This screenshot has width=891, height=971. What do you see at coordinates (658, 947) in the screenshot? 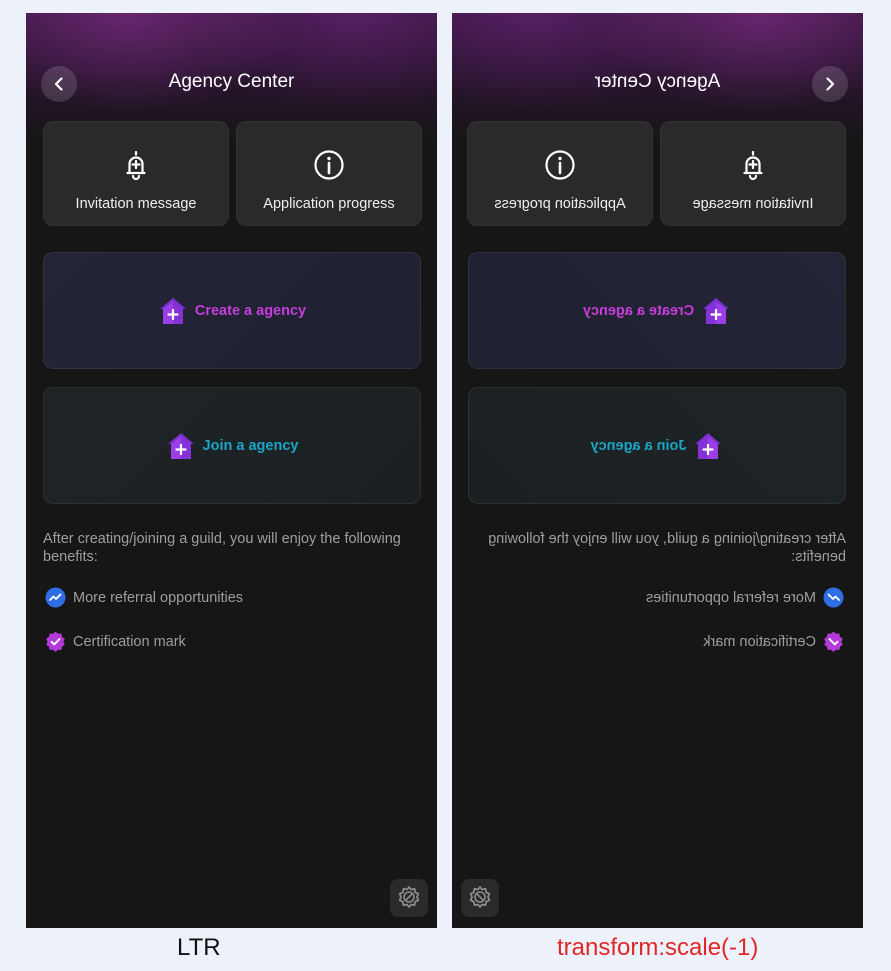
I see `mirrored-caption: transform:scale(-1)` at bounding box center [658, 947].